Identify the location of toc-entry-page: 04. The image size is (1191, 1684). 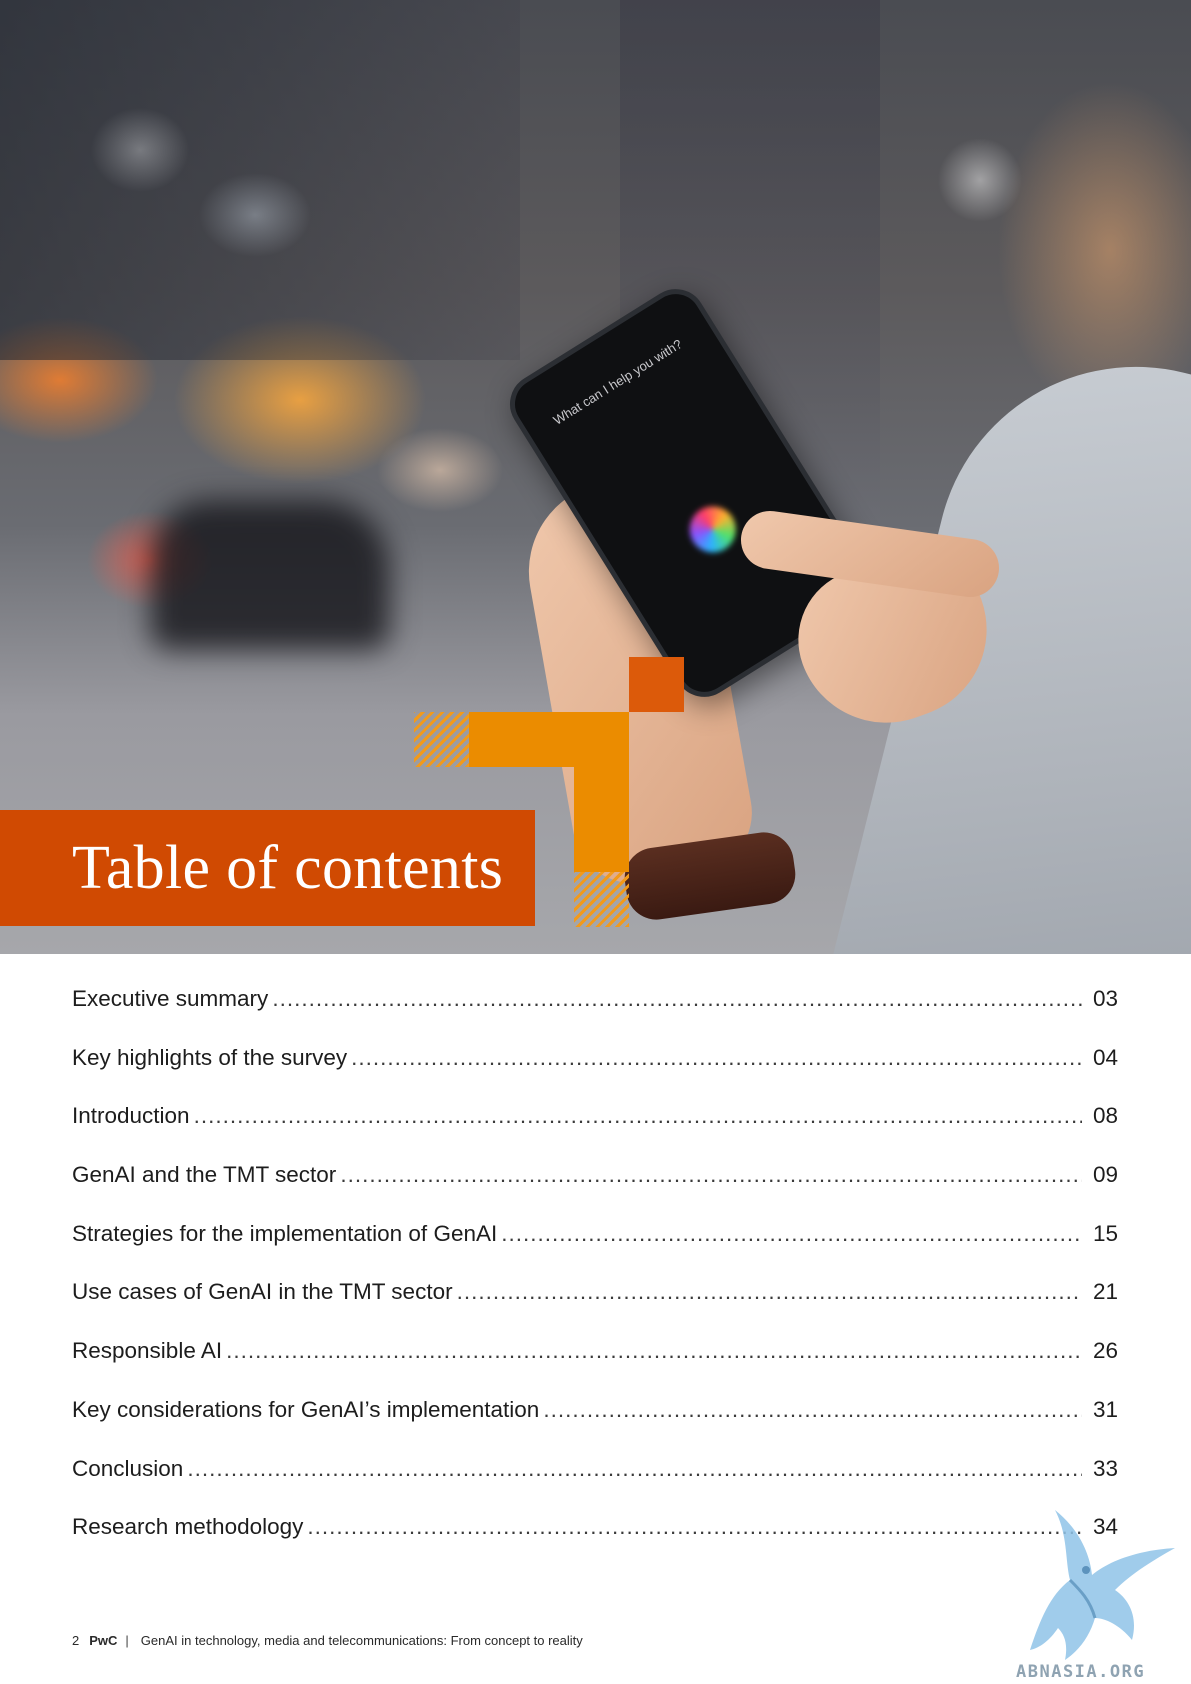
(1105, 1057).